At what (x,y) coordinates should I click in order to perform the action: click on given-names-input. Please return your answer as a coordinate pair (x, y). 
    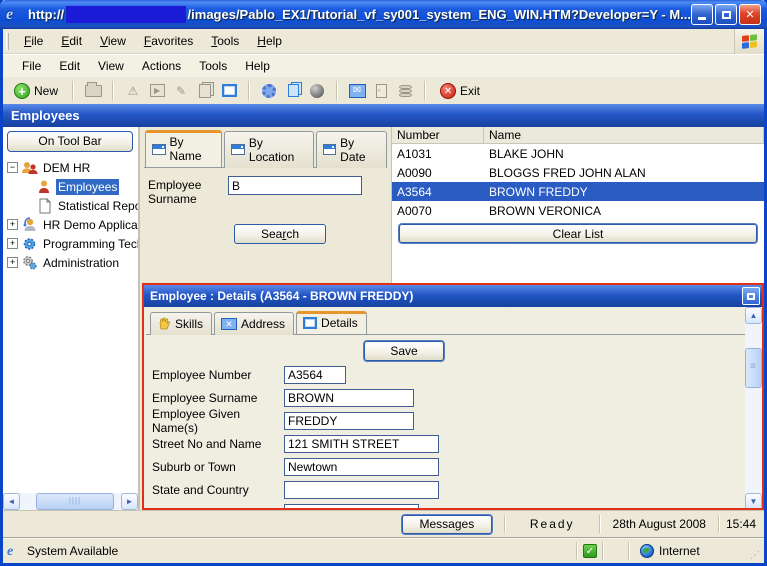
    Looking at the image, I should click on (349, 421).